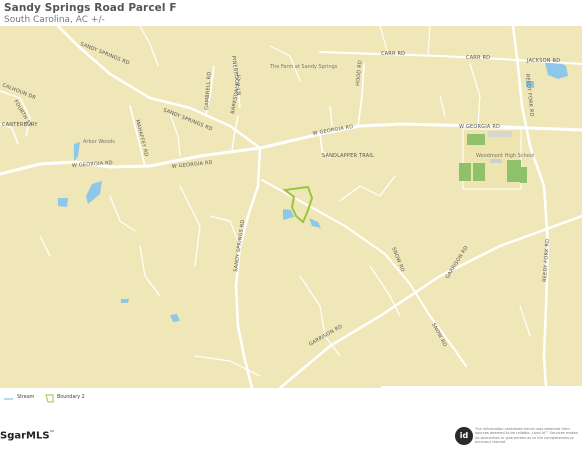 This screenshot has height=450, width=582. What do you see at coordinates (26, 397) in the screenshot?
I see `legend-stream-label: Stream` at bounding box center [26, 397].